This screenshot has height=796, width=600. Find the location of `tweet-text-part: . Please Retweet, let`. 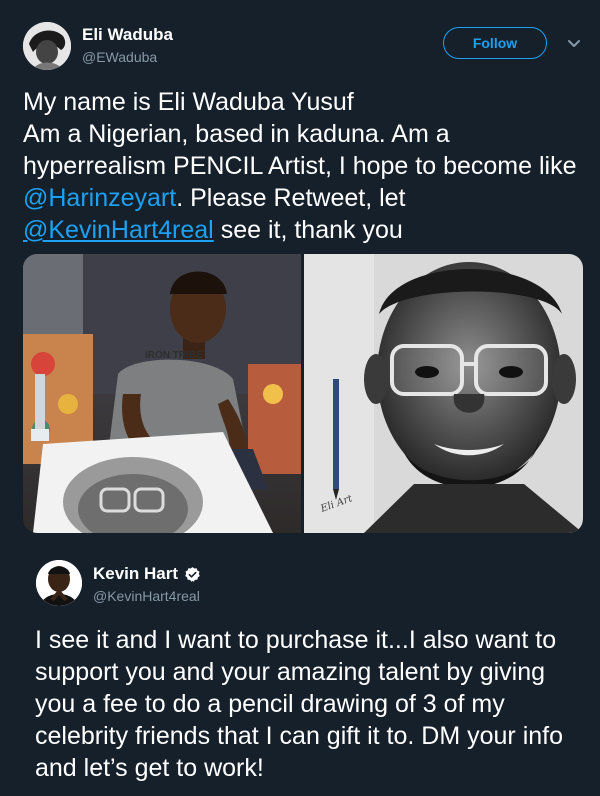

tweet-text-part: . Please Retweet, let is located at coordinates (291, 198).